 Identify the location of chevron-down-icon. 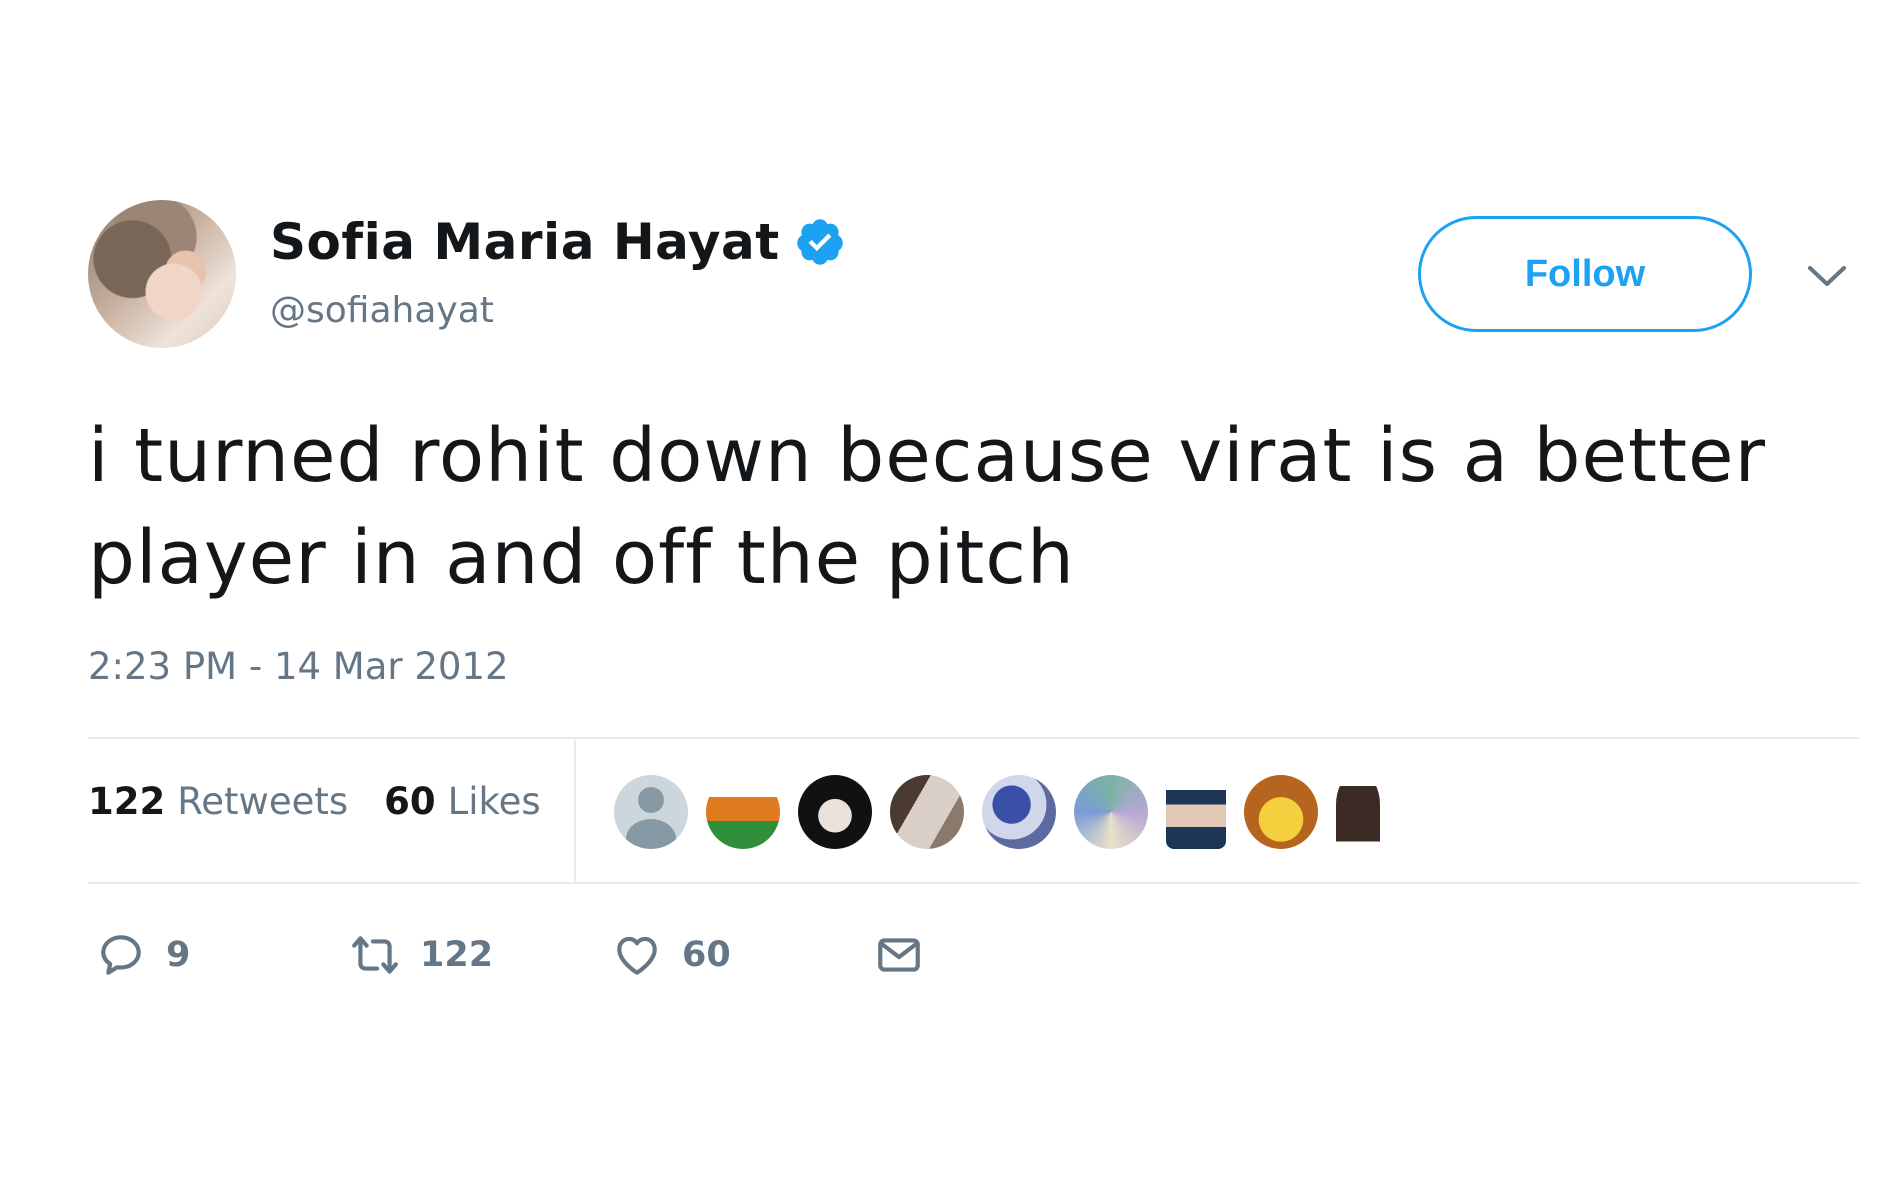
(1827, 277).